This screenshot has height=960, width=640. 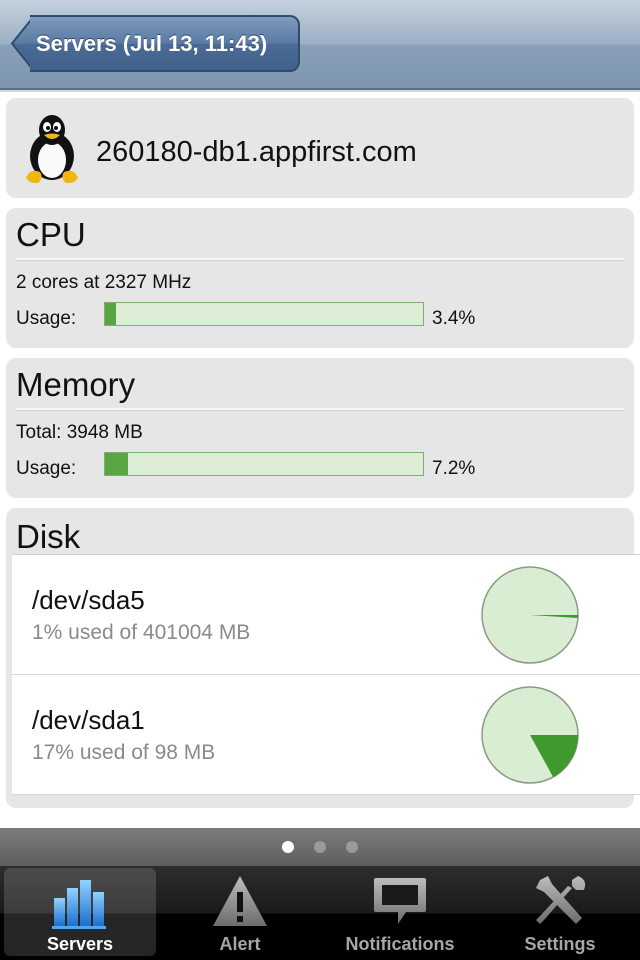 I want to click on memory-divider, so click(x=320, y=409).